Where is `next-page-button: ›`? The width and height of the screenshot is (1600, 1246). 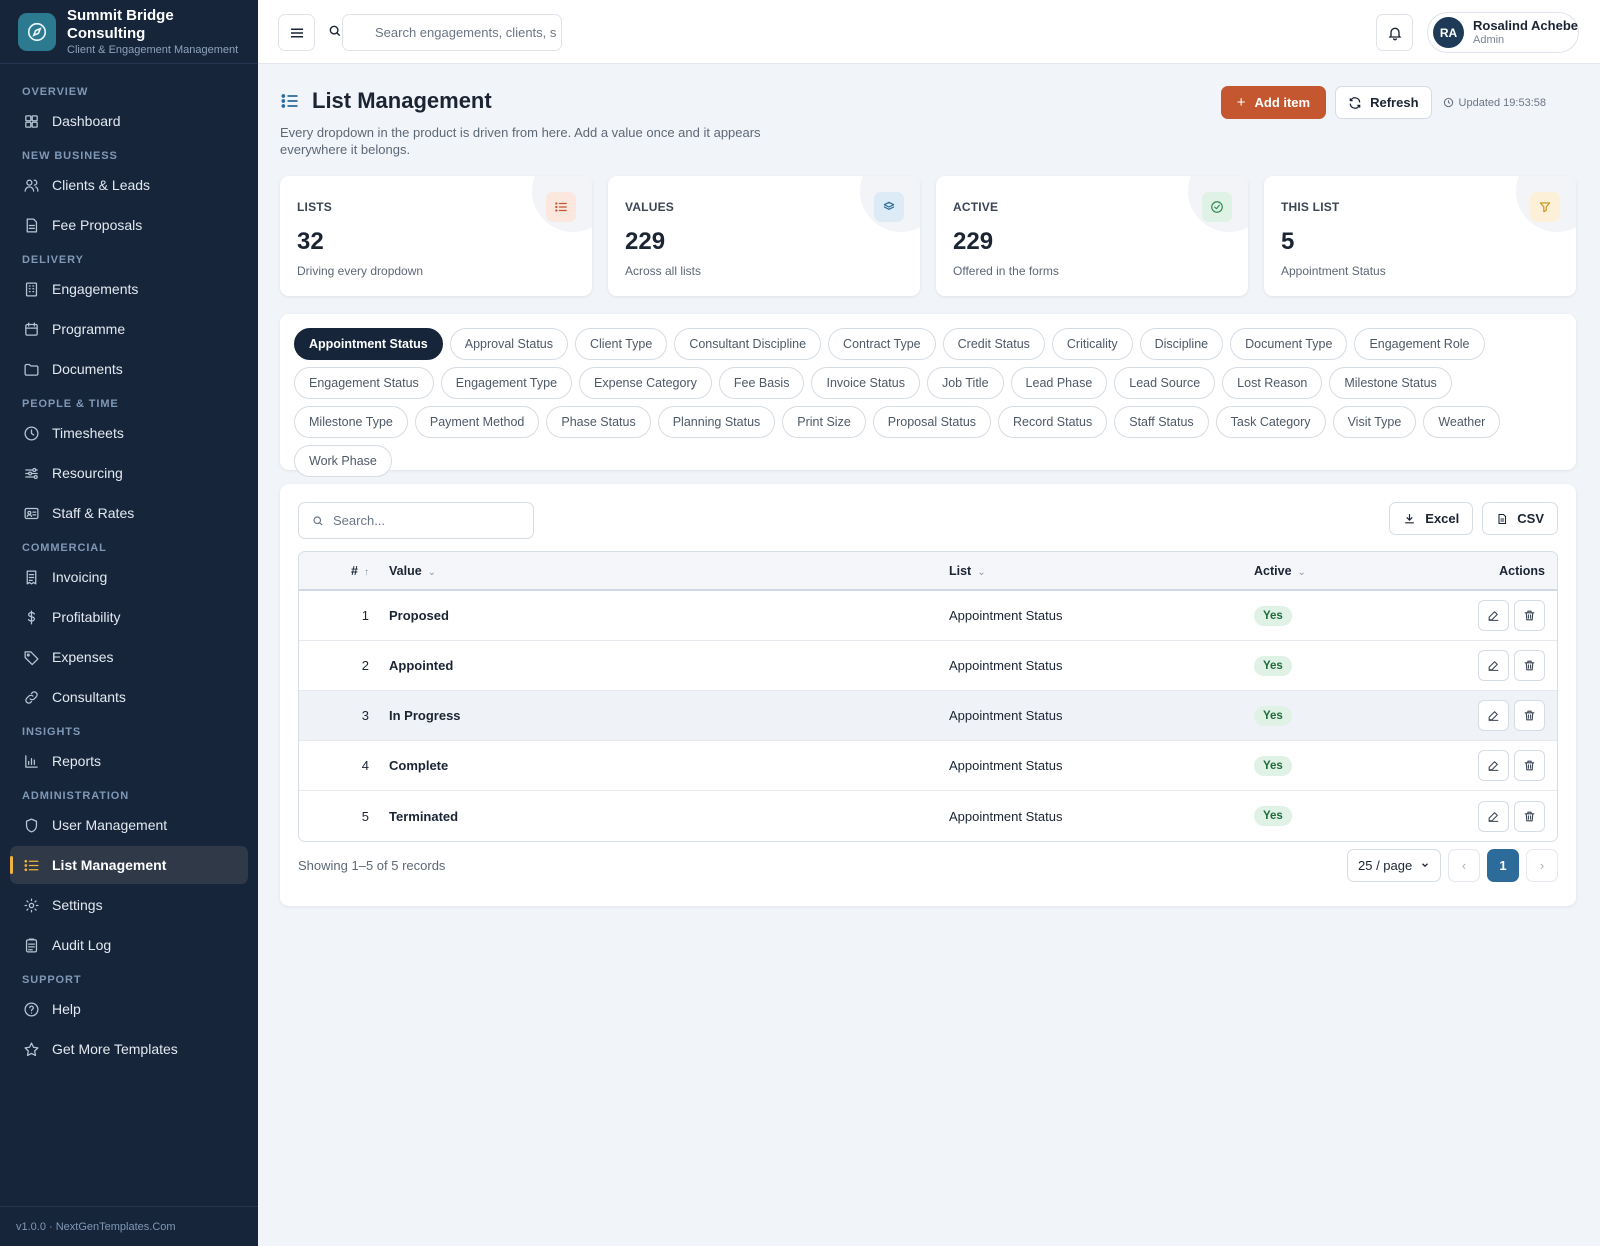 next-page-button: › is located at coordinates (1542, 865).